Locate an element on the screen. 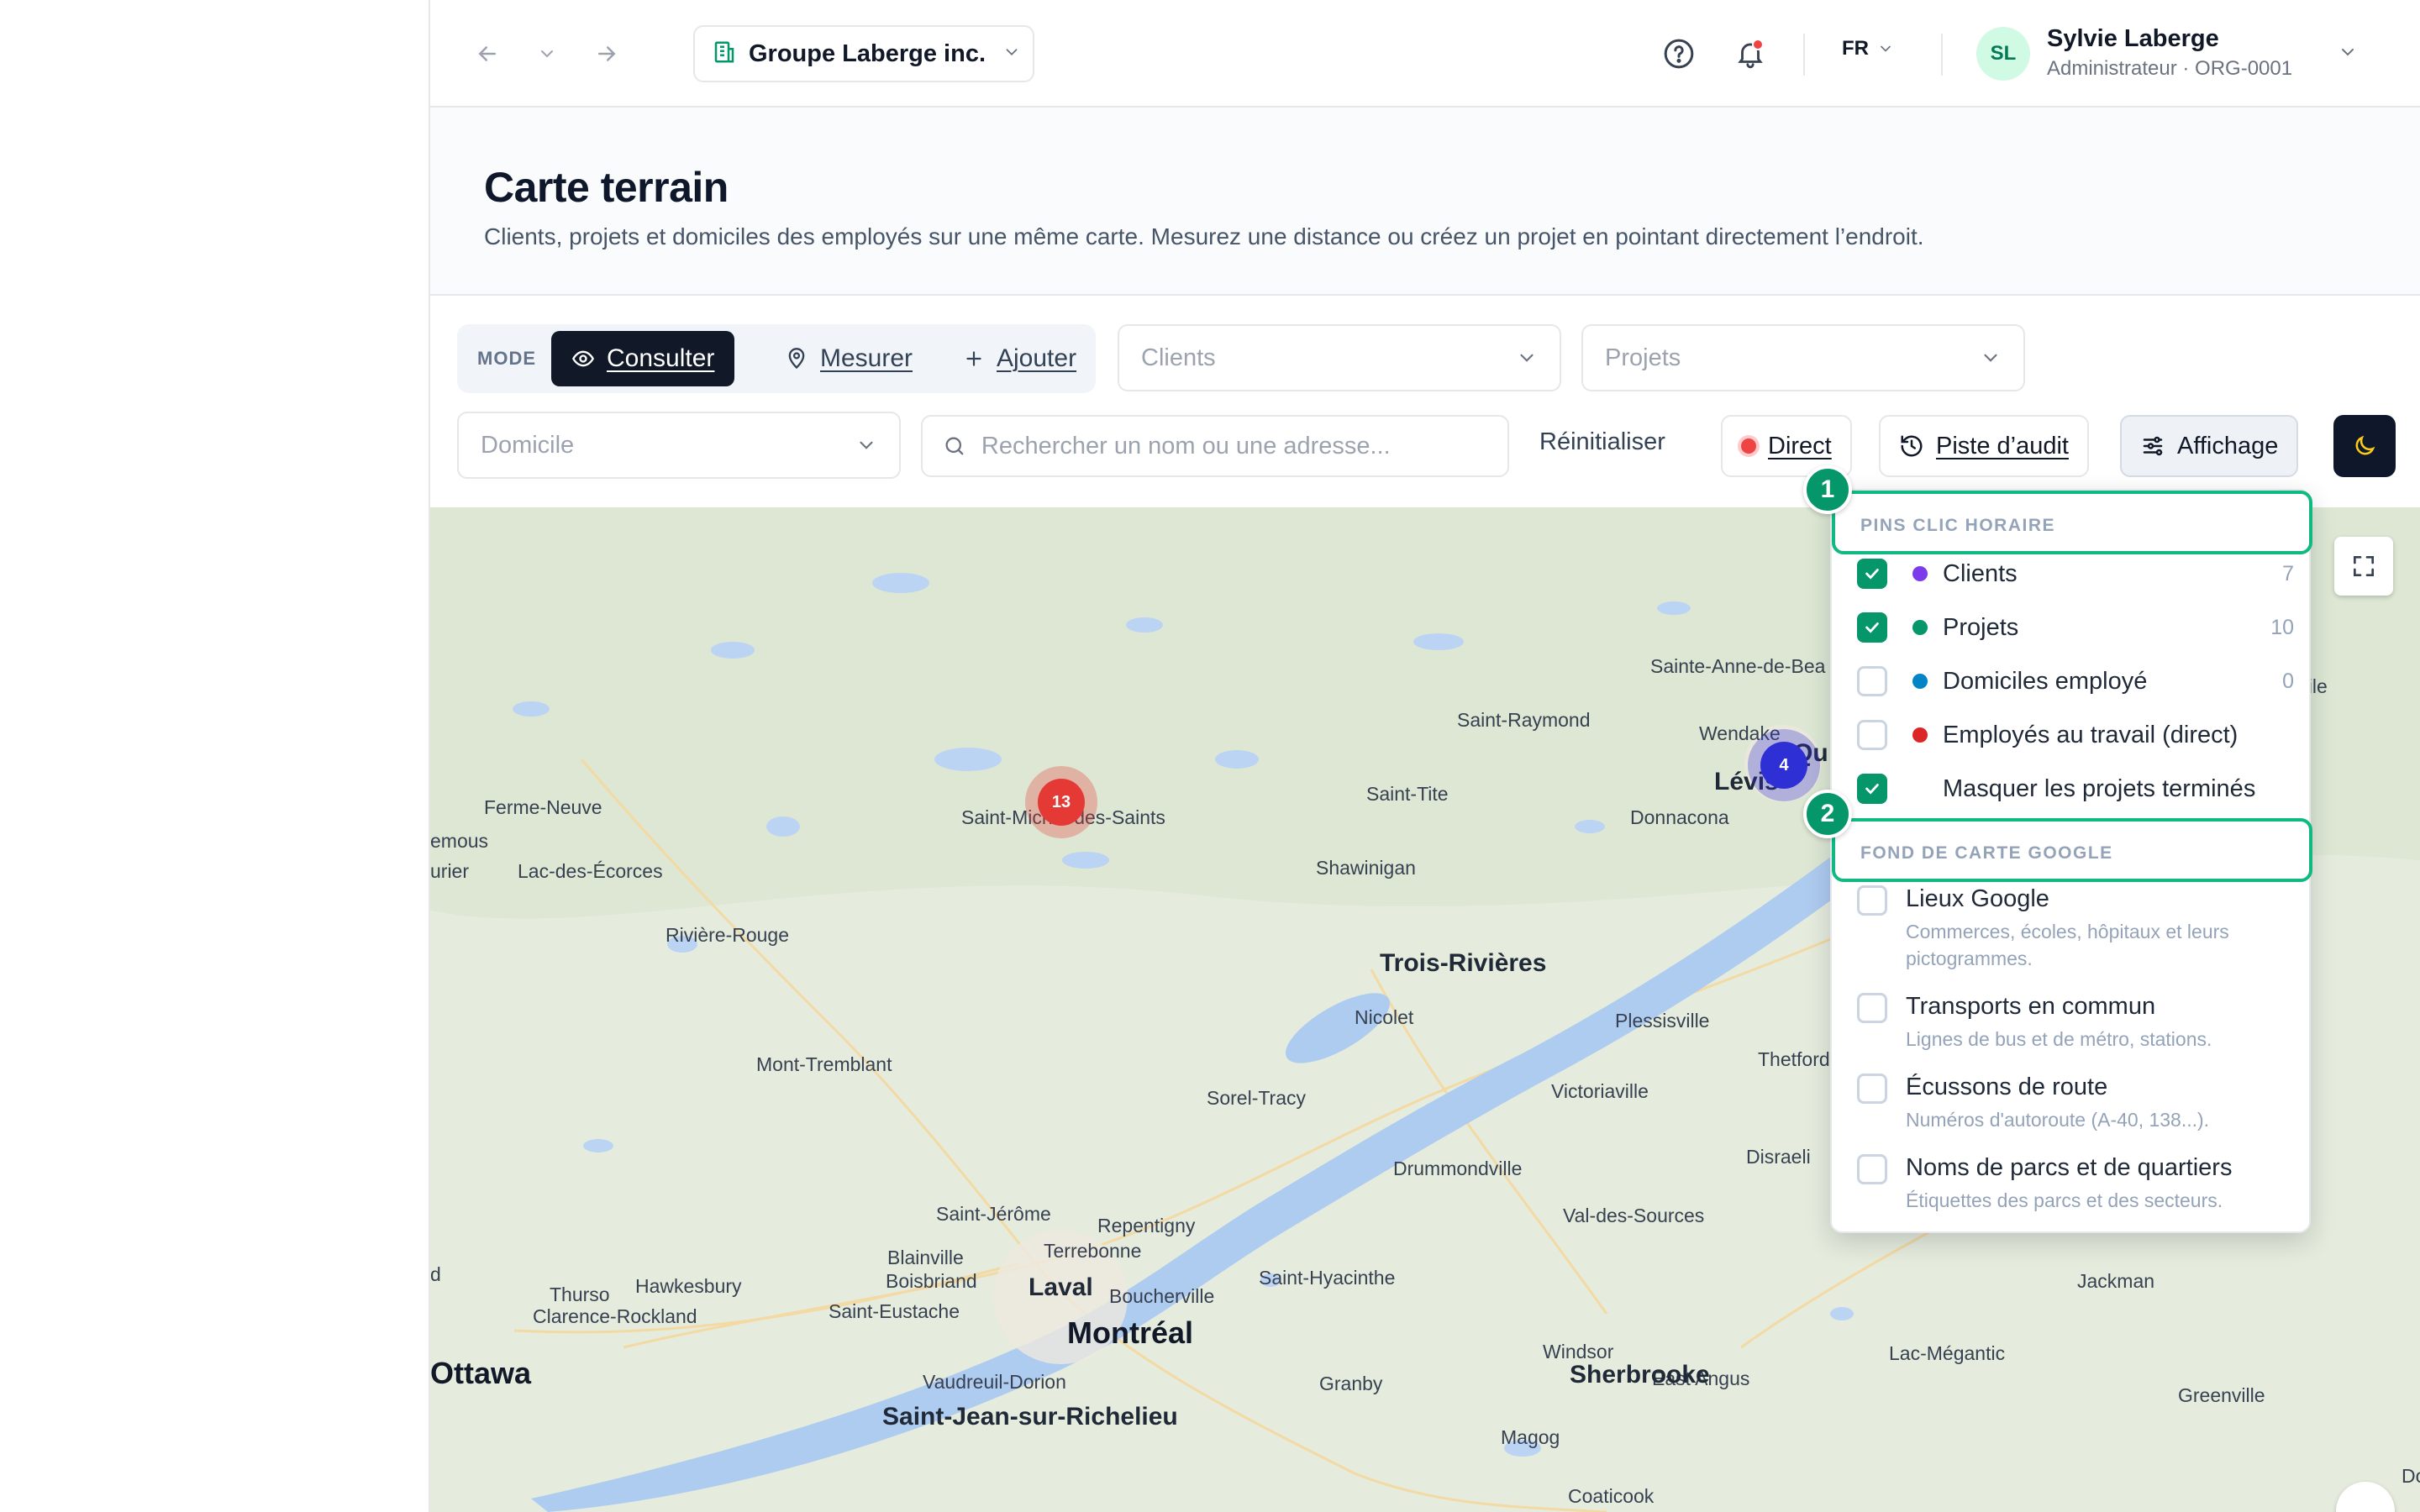 The height and width of the screenshot is (1512, 2420). org-switcher: Groupe Laberge inc. is located at coordinates (864, 53).